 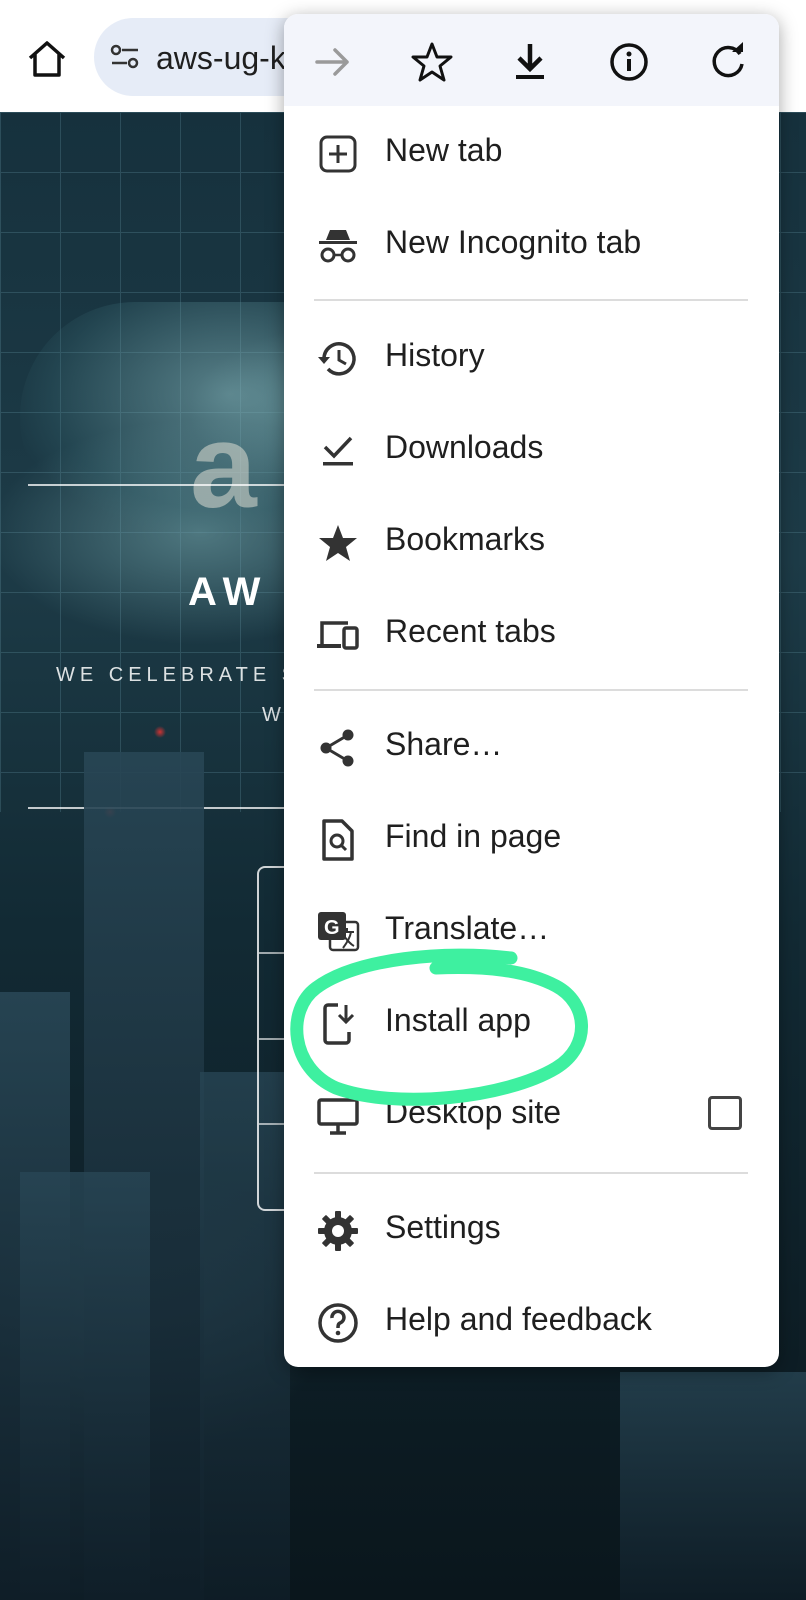 I want to click on find-in-page-icon, so click(x=338, y=840).